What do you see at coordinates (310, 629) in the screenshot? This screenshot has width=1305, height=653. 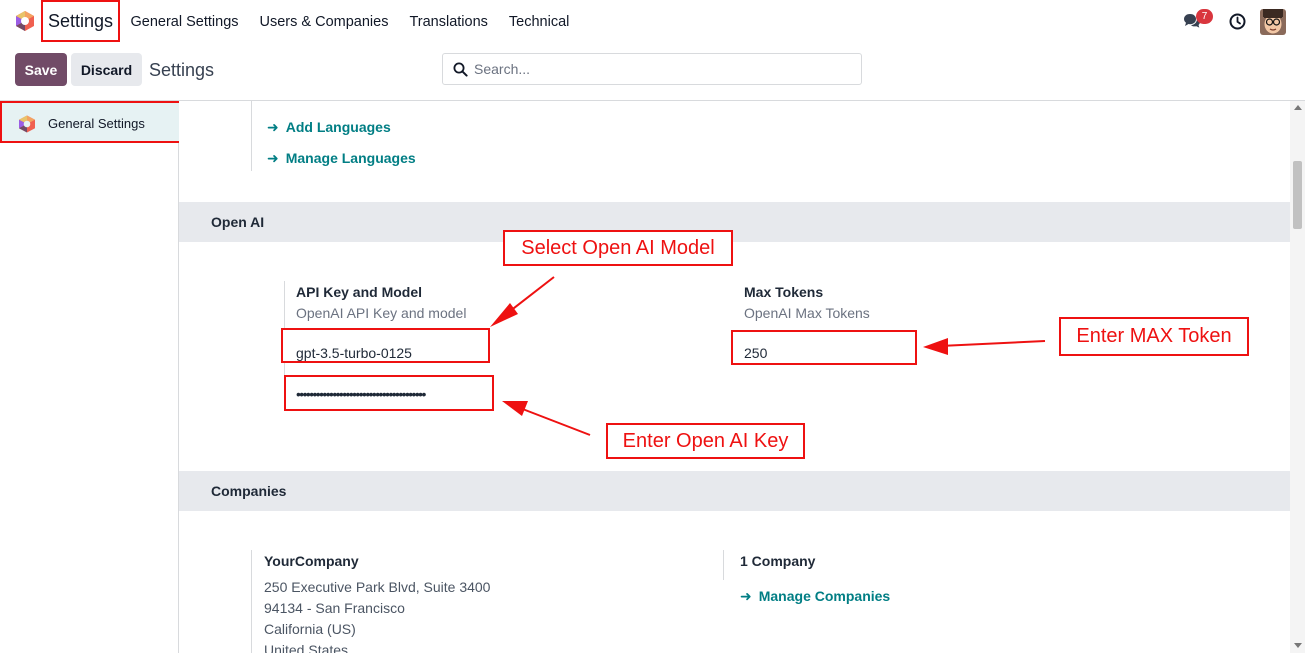 I see `company-address-line: California (US)` at bounding box center [310, 629].